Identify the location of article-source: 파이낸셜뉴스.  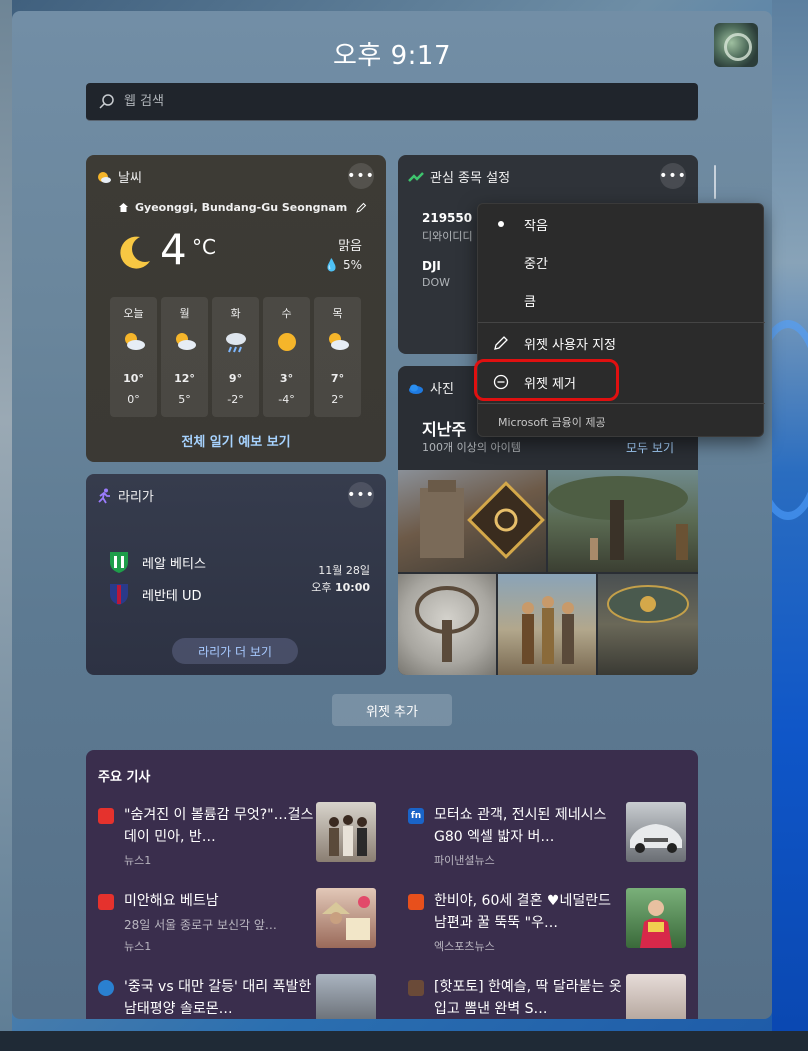
(464, 860).